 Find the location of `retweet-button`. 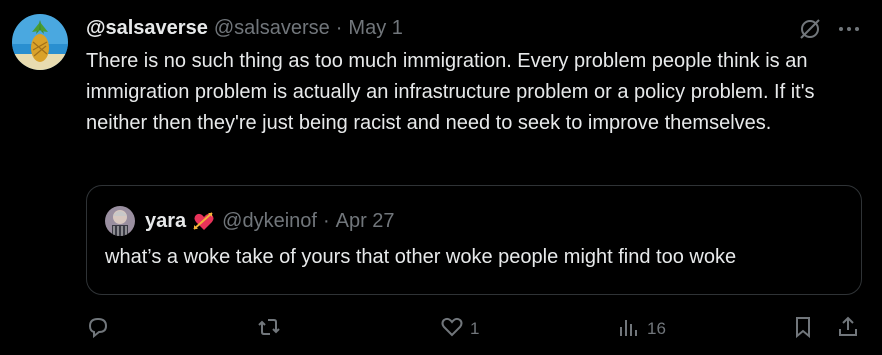

retweet-button is located at coordinates (272, 329).